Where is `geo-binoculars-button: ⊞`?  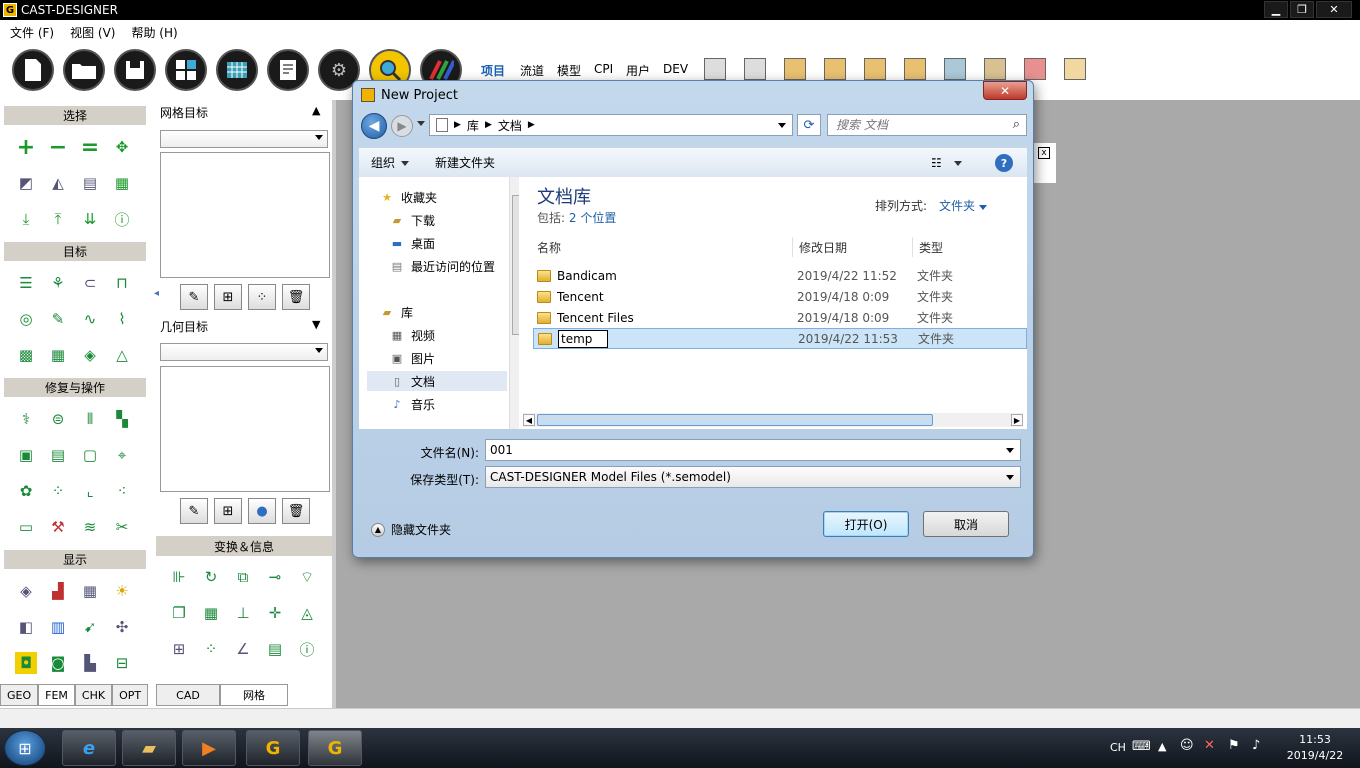
geo-binoculars-button: ⊞ is located at coordinates (228, 511).